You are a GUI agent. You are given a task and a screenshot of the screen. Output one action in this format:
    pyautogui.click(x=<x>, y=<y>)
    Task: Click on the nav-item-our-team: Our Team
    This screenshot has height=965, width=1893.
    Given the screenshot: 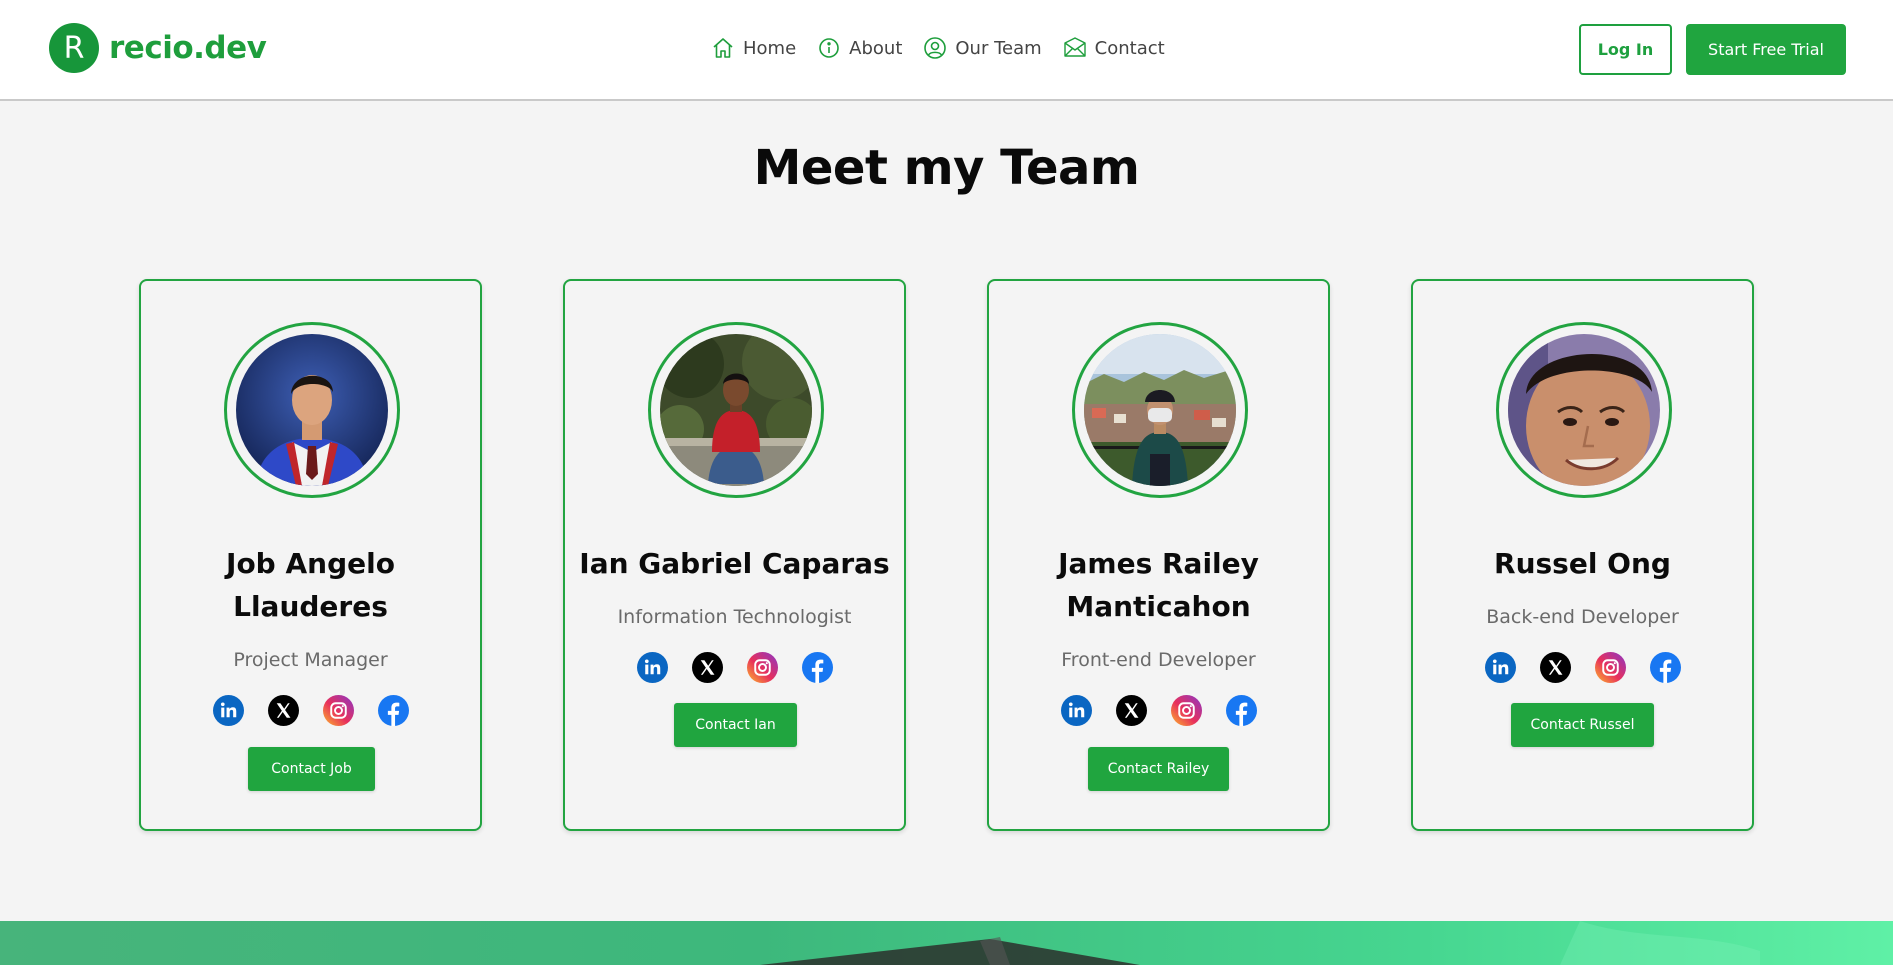 What is the action you would take?
    pyautogui.click(x=982, y=48)
    